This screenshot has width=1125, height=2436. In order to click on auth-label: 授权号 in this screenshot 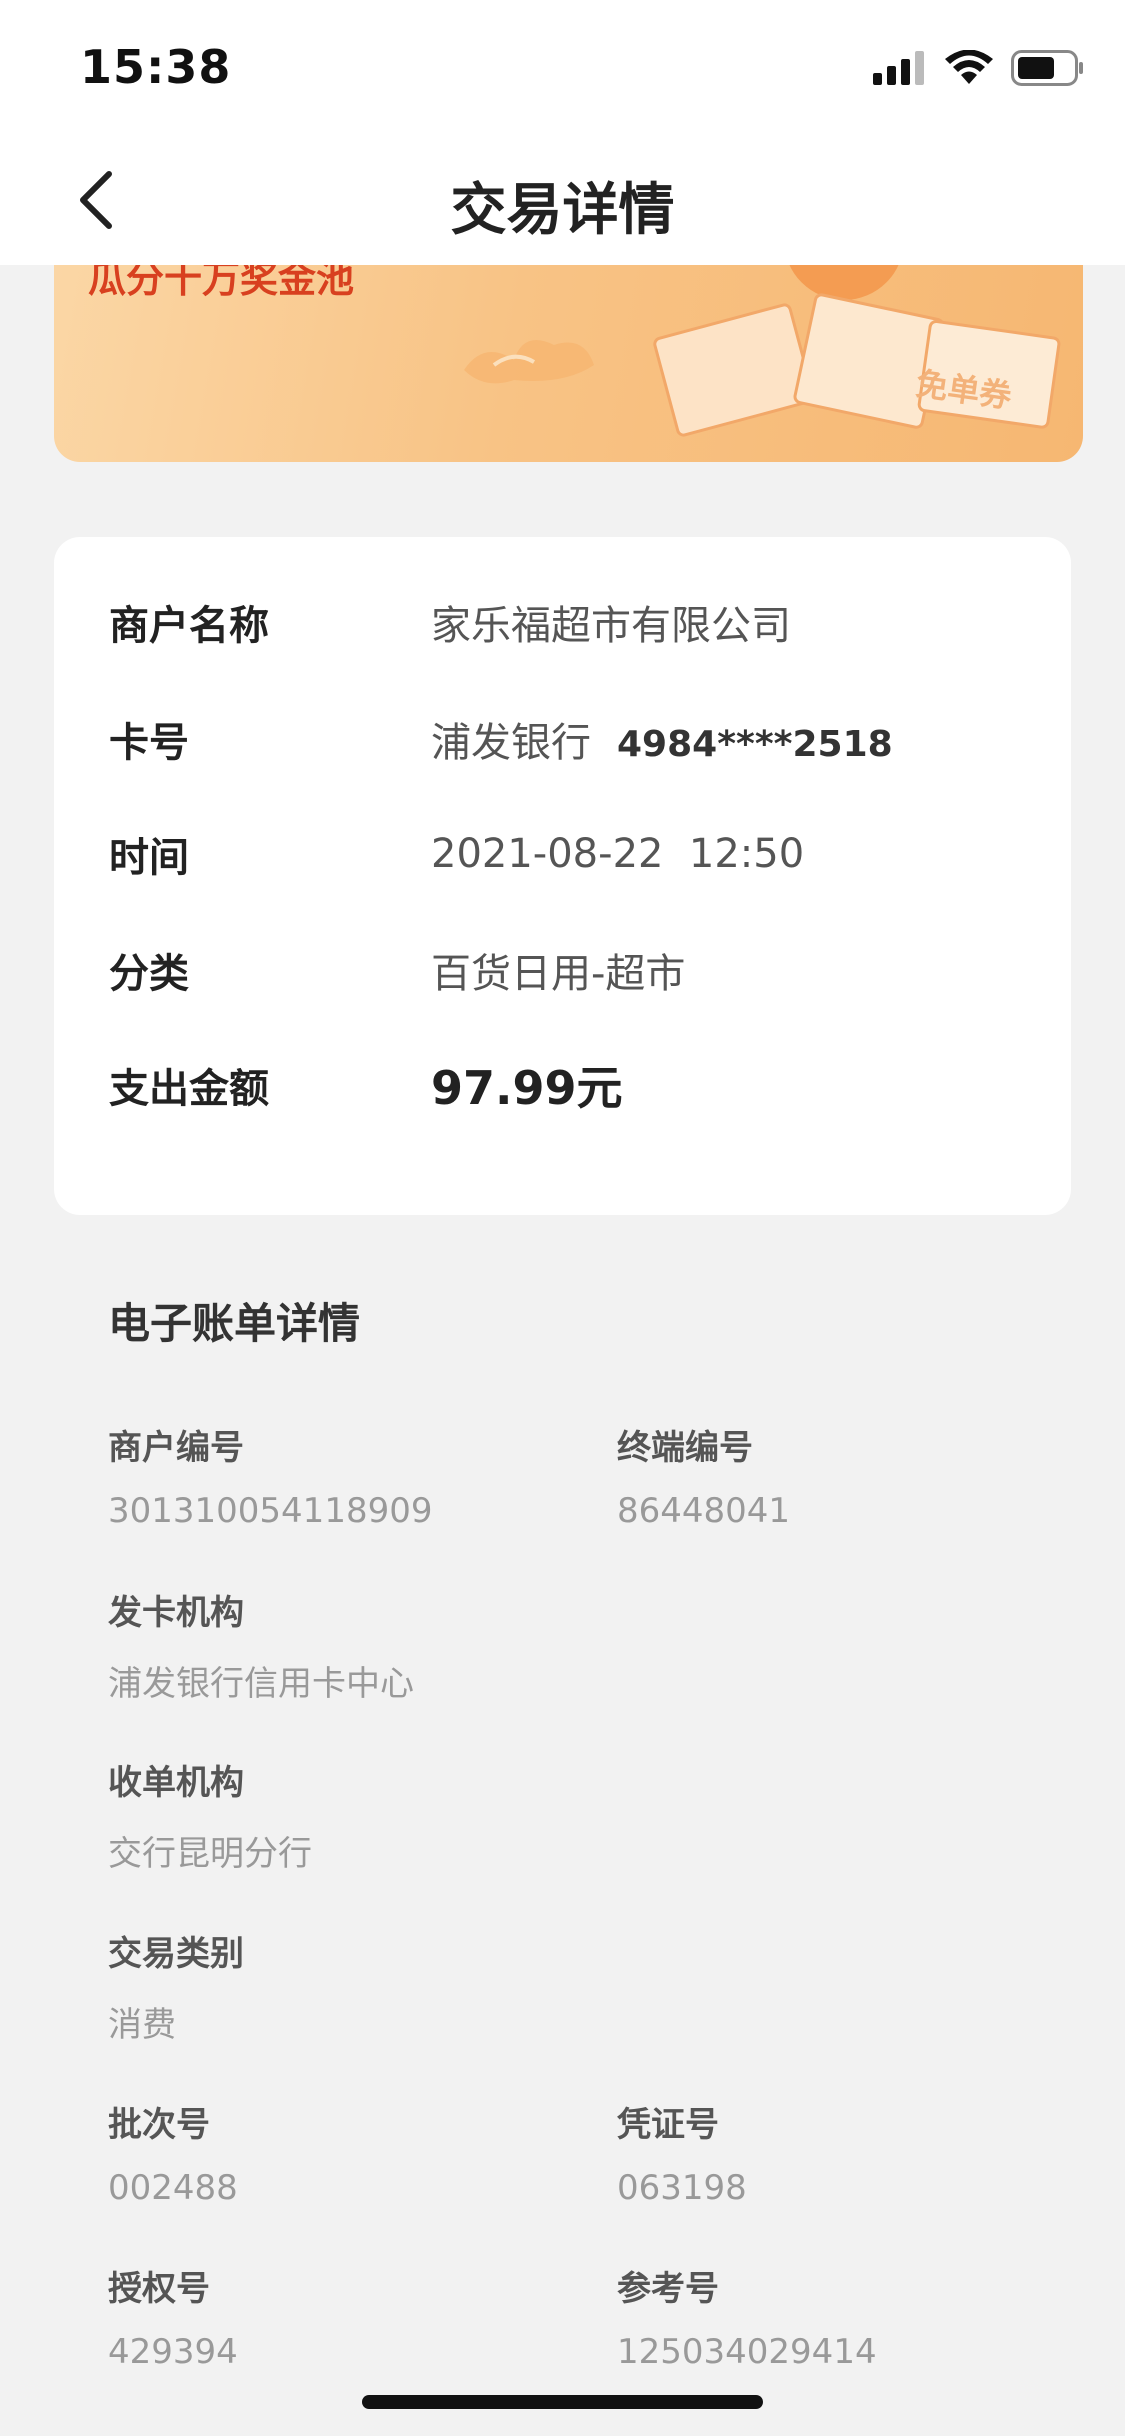, I will do `click(159, 2289)`.